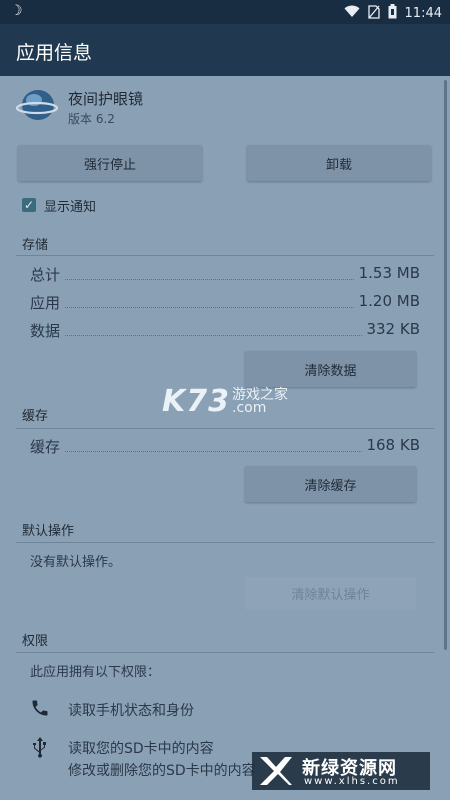 The width and height of the screenshot is (450, 800). What do you see at coordinates (35, 641) in the screenshot?
I see `permissions-section-title: 权限` at bounding box center [35, 641].